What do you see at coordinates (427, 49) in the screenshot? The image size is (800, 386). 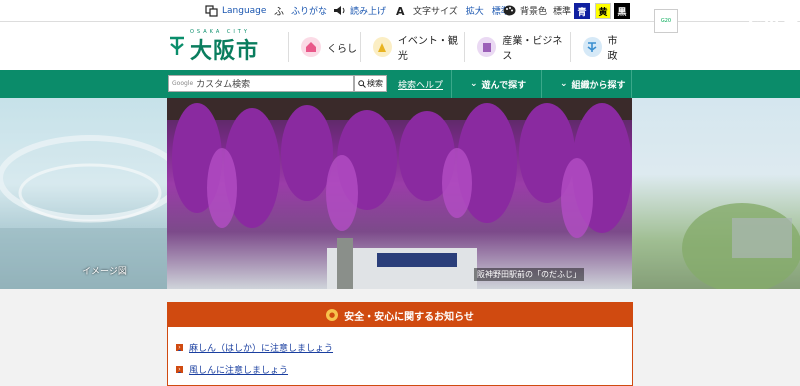 I see `nav-label: イベント・観光` at bounding box center [427, 49].